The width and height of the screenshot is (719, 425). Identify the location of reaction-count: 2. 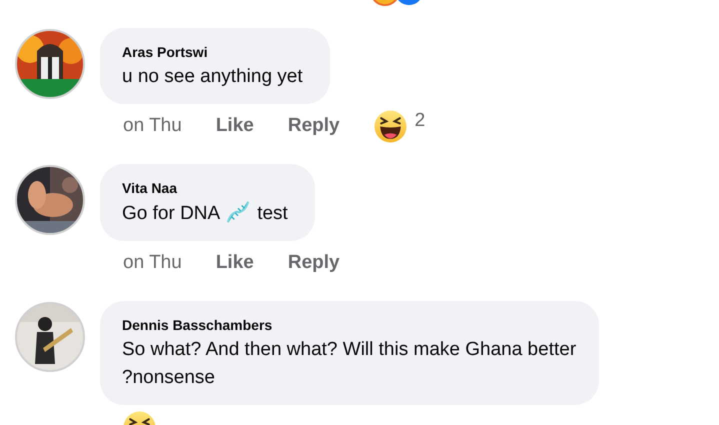
(420, 121).